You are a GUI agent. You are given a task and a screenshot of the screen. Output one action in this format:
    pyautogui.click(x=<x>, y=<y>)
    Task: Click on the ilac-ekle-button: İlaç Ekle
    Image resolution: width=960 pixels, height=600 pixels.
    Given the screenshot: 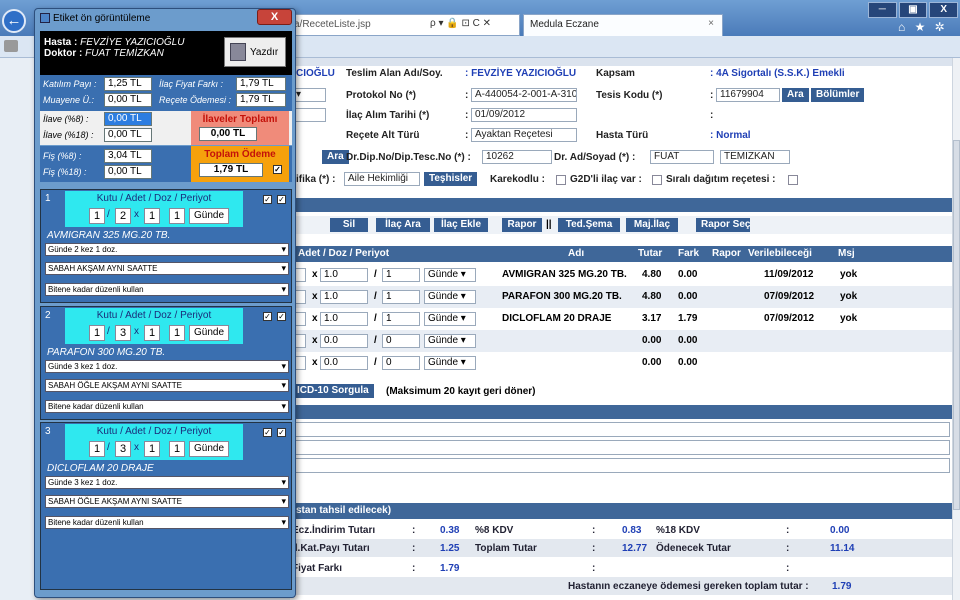 What is the action you would take?
    pyautogui.click(x=461, y=225)
    